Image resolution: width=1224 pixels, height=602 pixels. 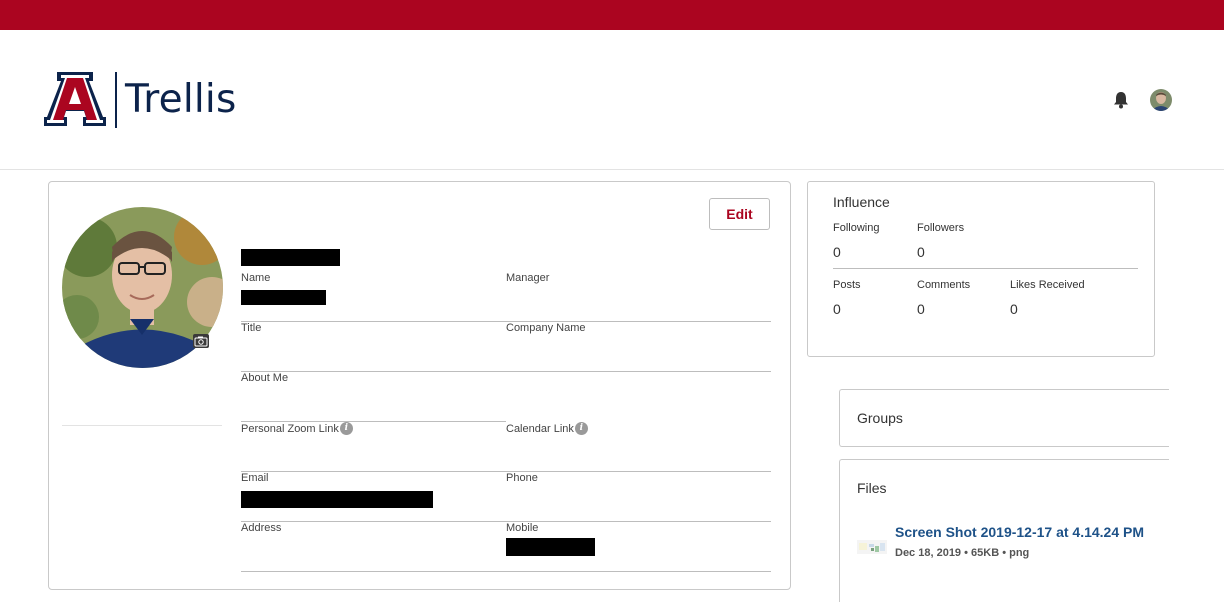 I want to click on calendar-link-field: Calendar Link i, so click(x=638, y=447).